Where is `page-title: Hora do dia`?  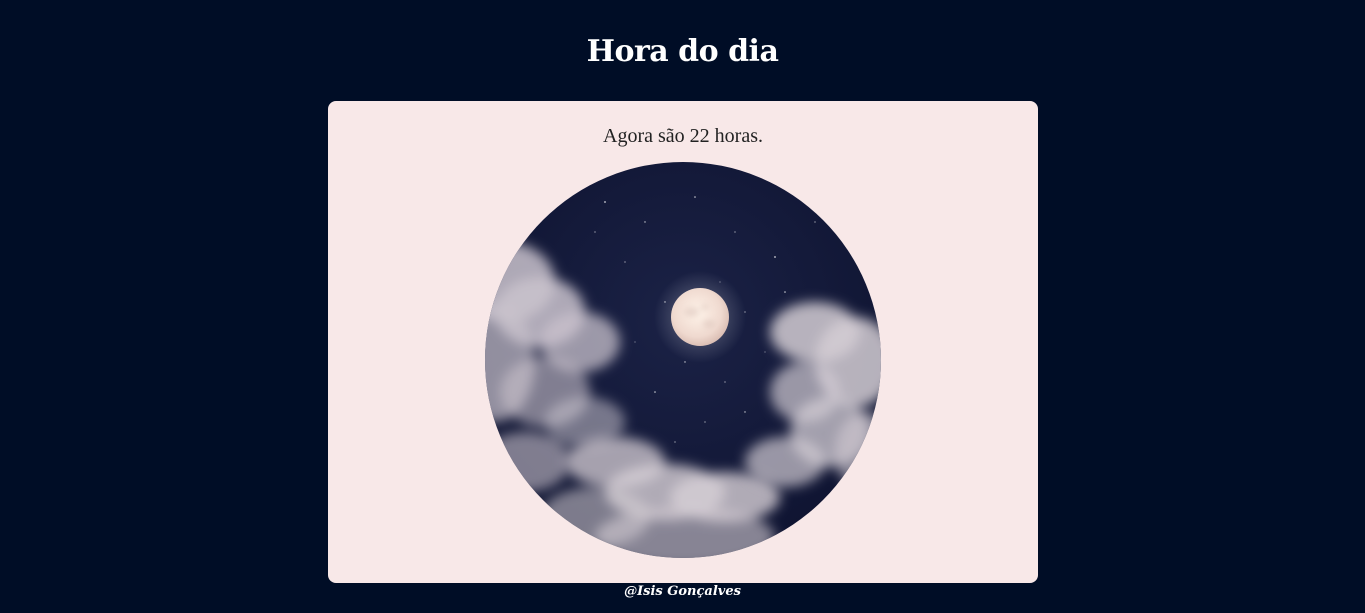
page-title: Hora do dia is located at coordinates (682, 51).